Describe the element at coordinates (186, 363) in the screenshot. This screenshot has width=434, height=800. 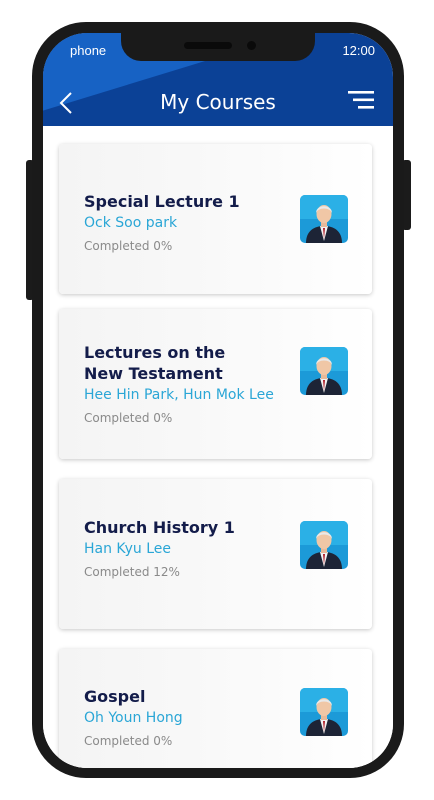
I see `course-title: Lectures on the New Testament` at that location.